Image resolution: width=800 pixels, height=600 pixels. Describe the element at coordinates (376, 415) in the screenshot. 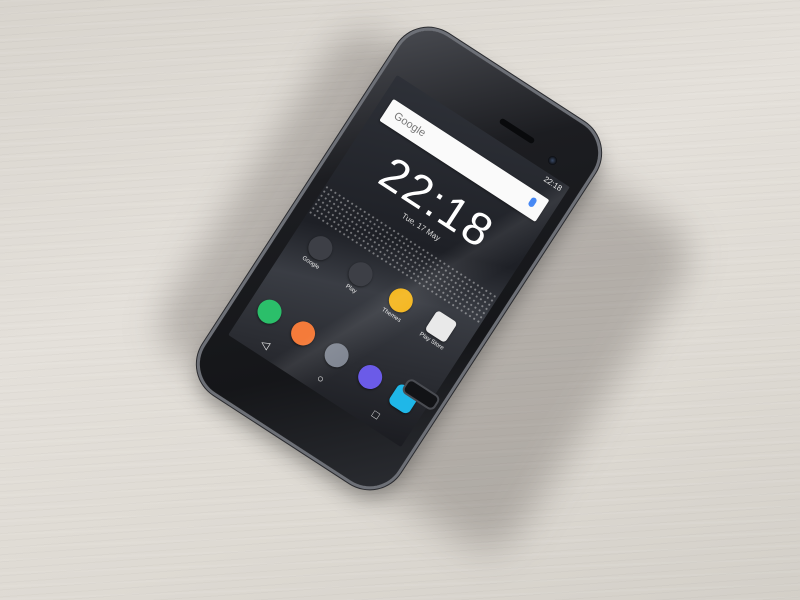

I see `recents-button: □` at that location.